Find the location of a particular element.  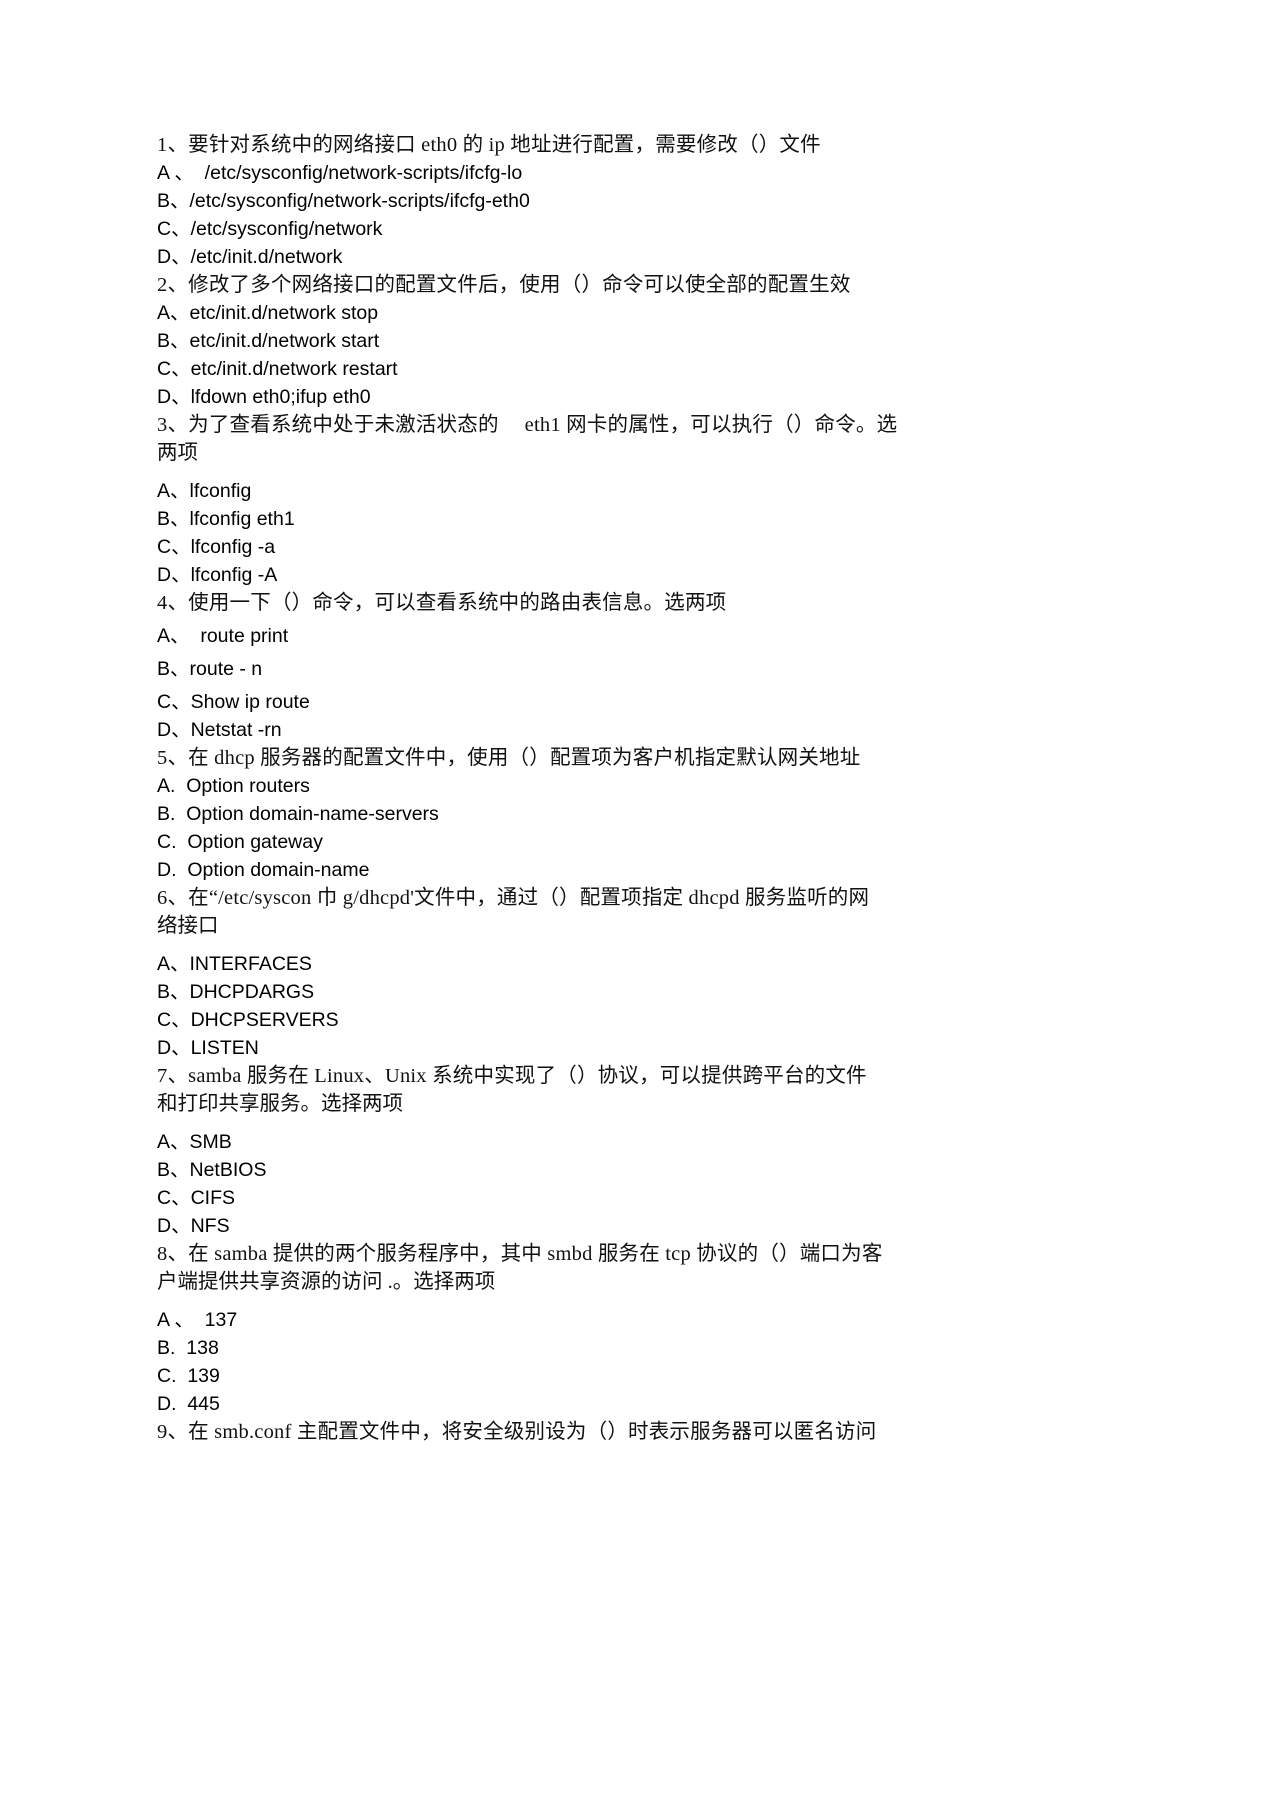

question-3-stem-cont: 两项 is located at coordinates (177, 453).